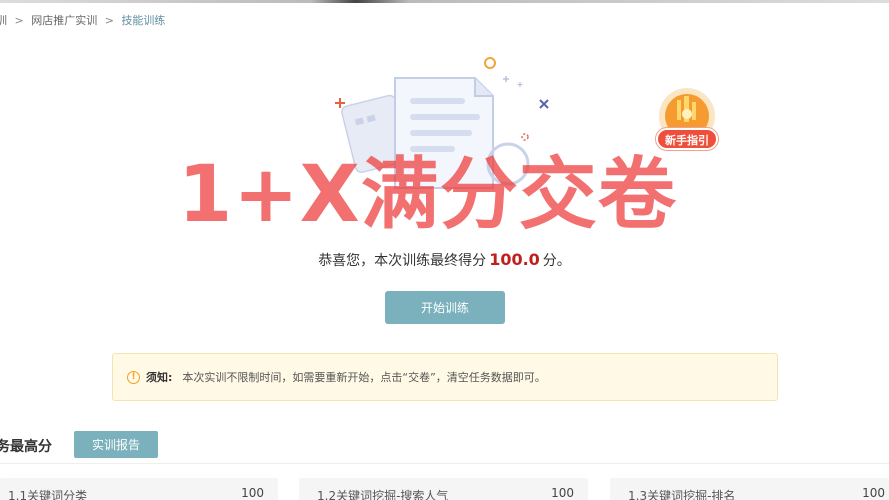 The image size is (889, 500). I want to click on breadcrumb-item-shop-promotion: 网店推广实训, so click(64, 20).